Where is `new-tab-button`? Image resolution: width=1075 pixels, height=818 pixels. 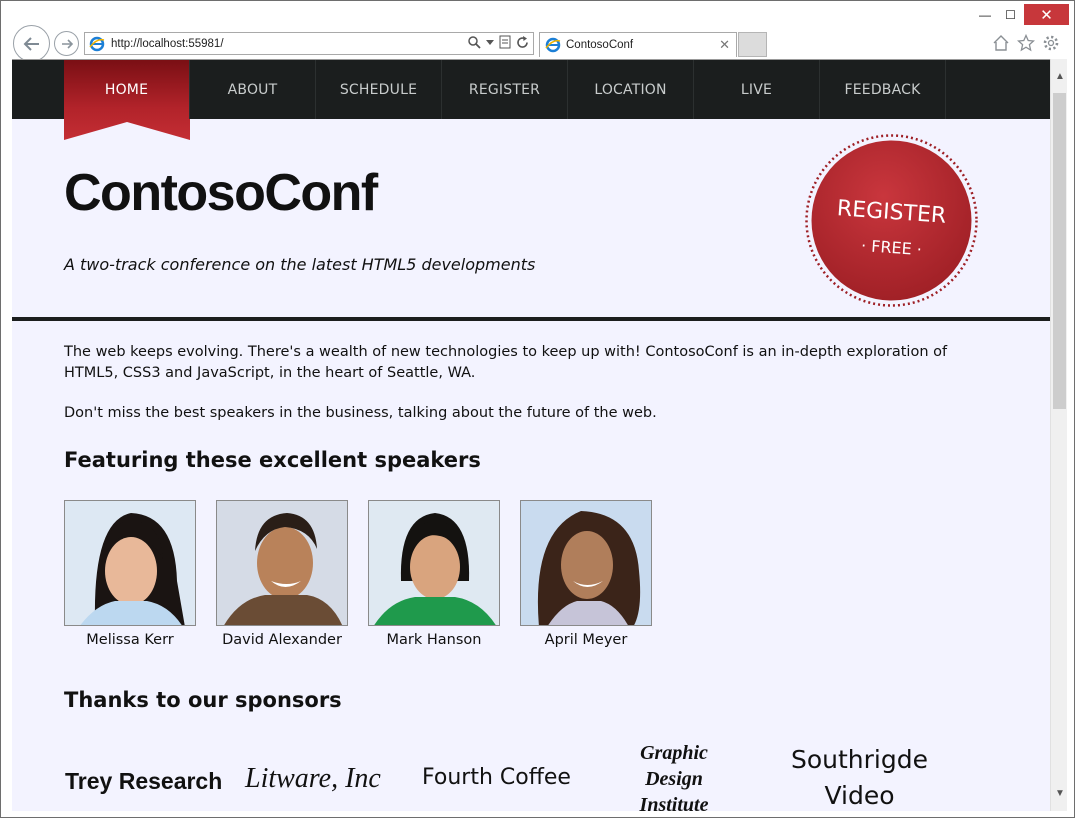
new-tab-button is located at coordinates (752, 44).